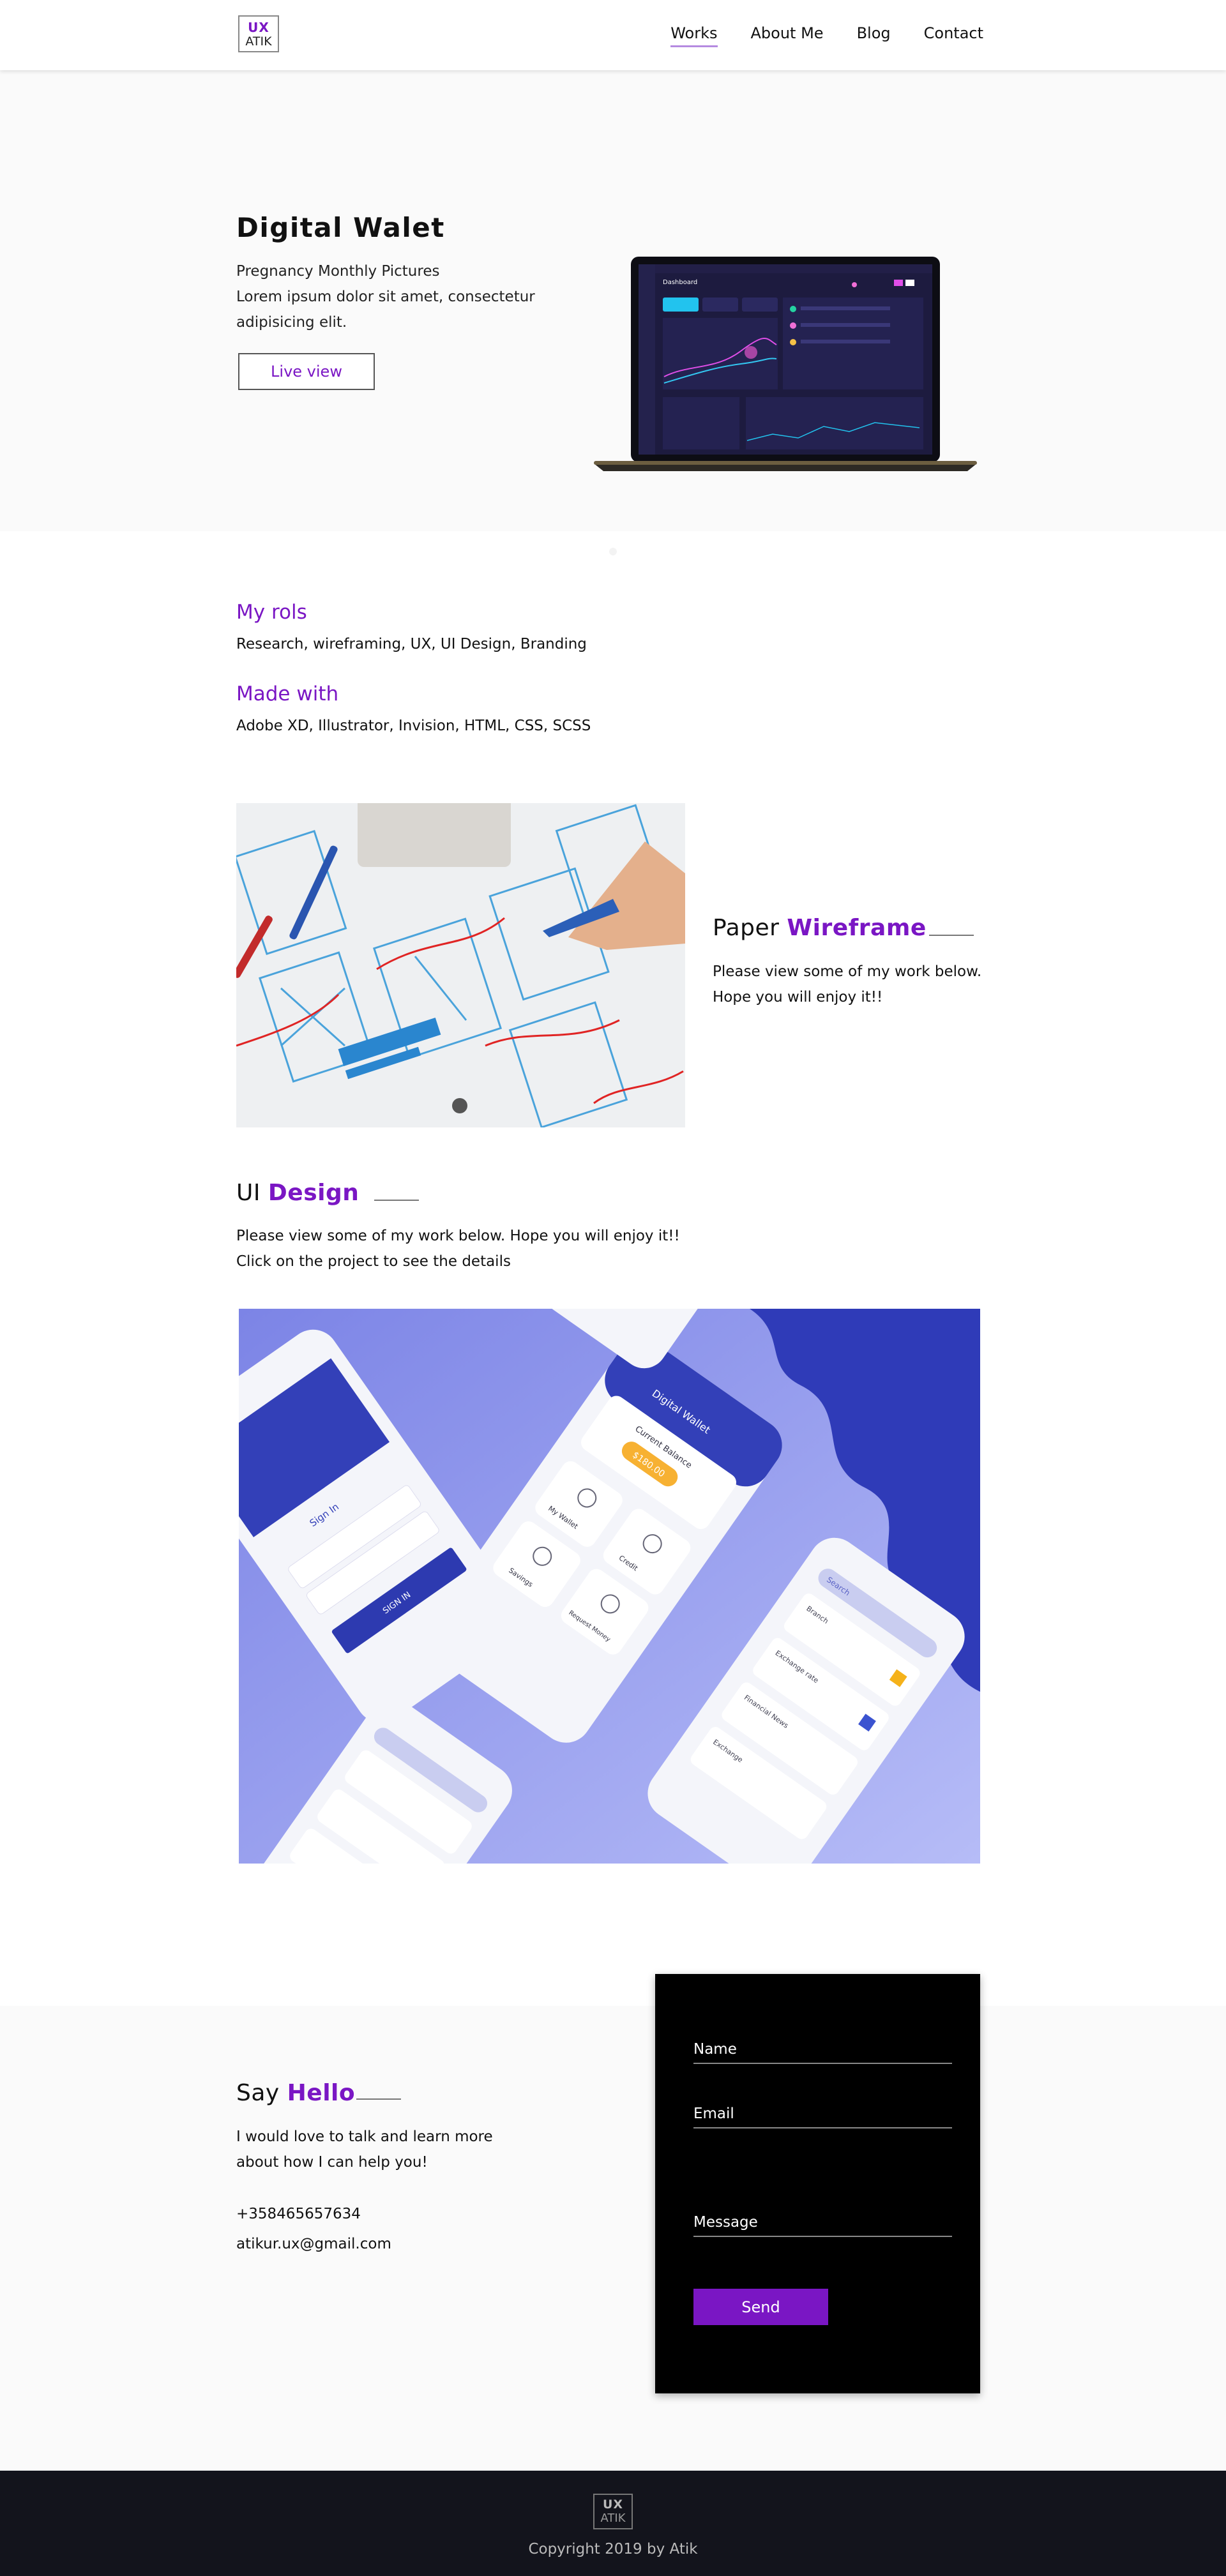  I want to click on footer-logo: UX ATIK, so click(613, 2511).